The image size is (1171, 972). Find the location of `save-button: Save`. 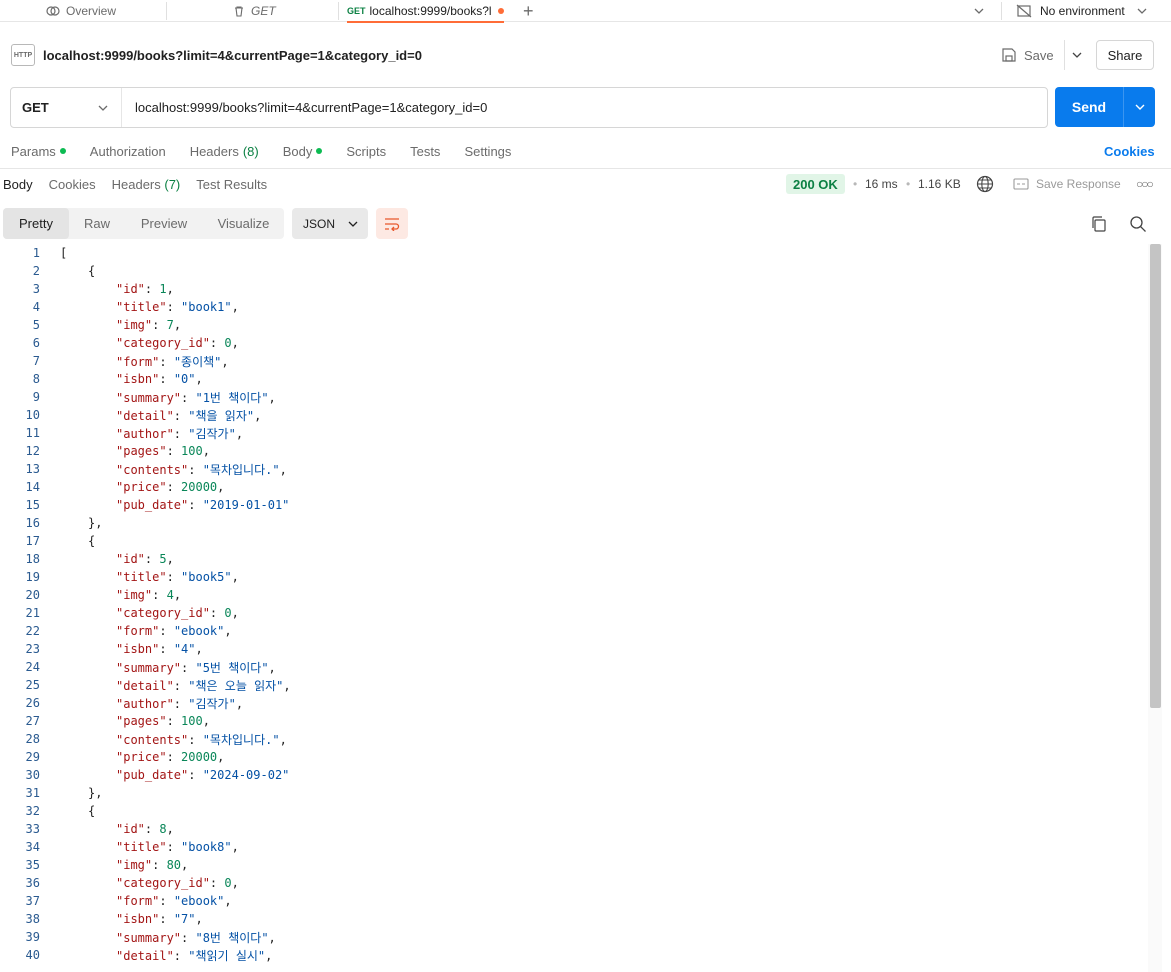

save-button: Save is located at coordinates (1028, 55).